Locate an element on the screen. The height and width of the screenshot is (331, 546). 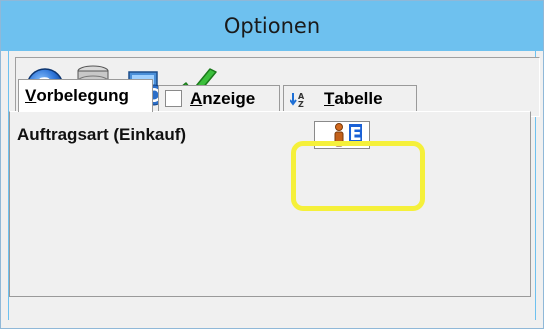
tab-accelerator: T is located at coordinates (329, 98).